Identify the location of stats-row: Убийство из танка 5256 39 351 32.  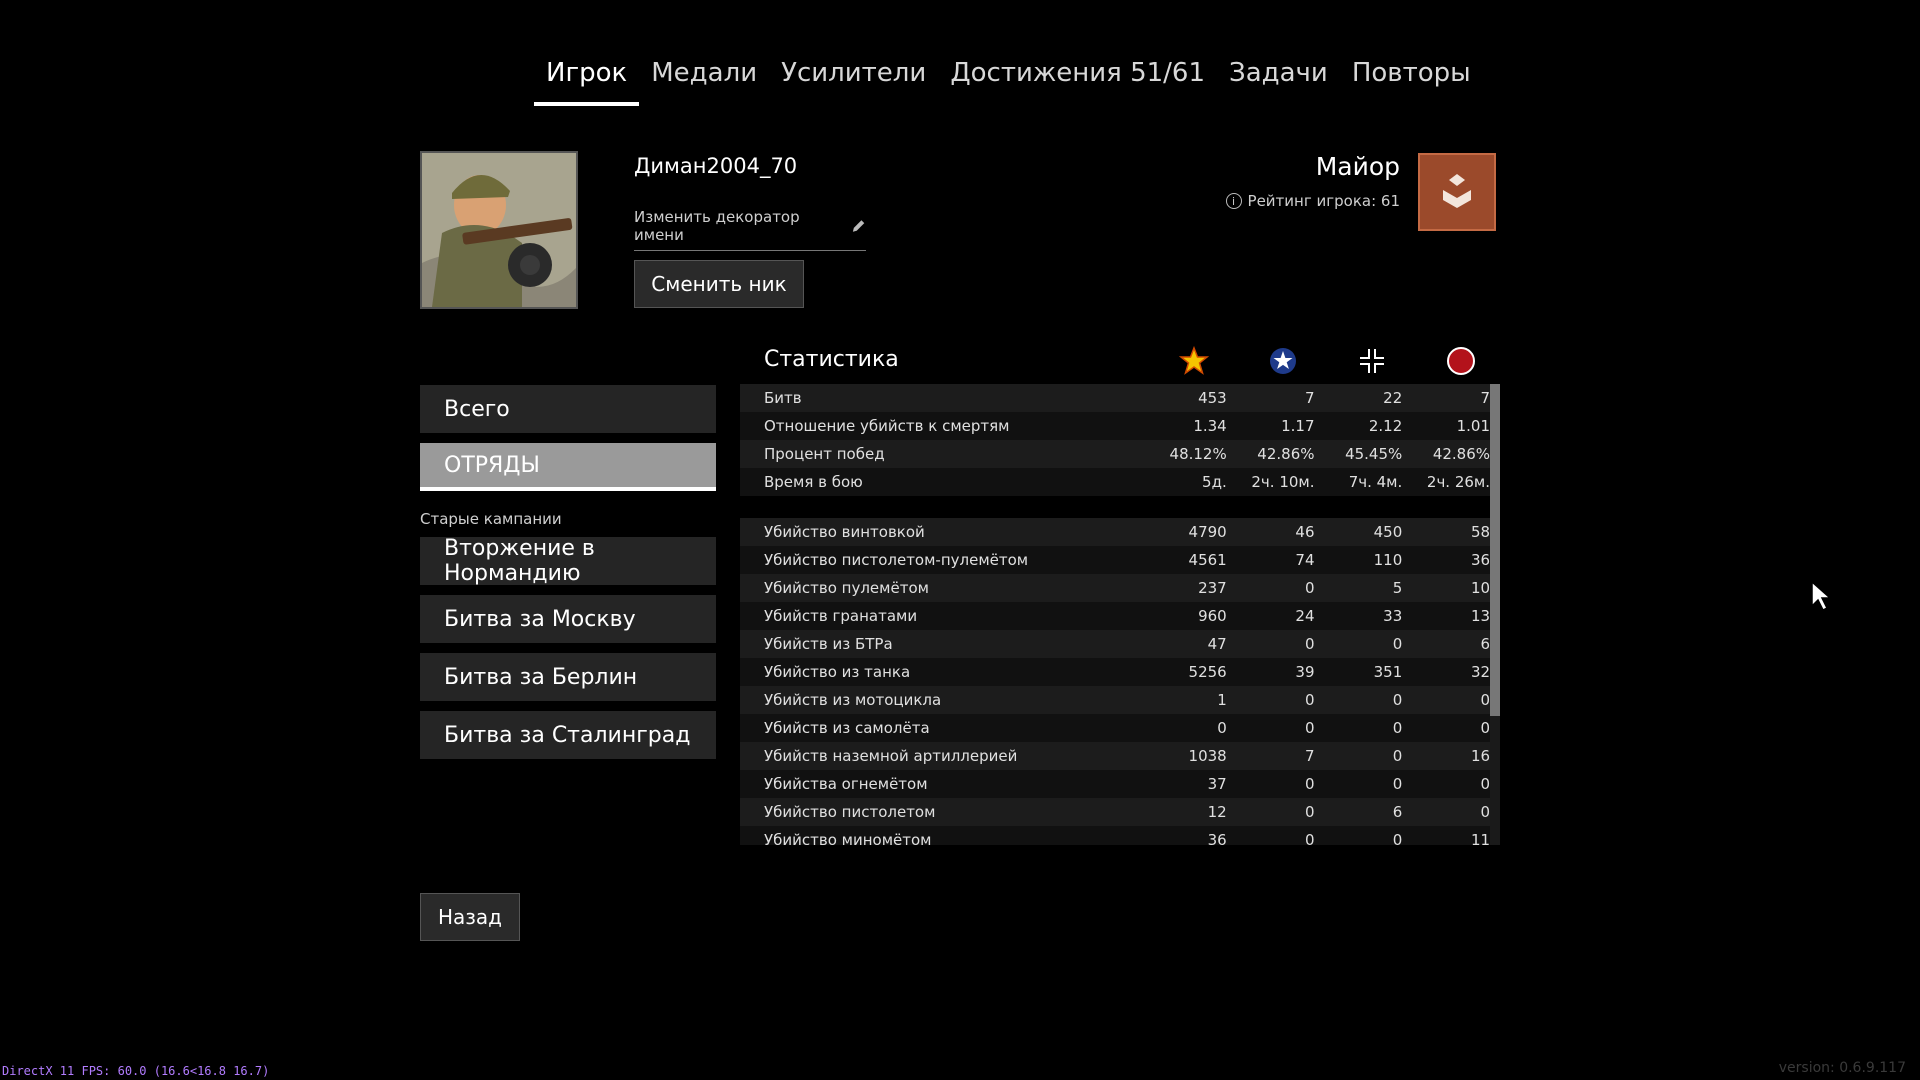
(1115, 672).